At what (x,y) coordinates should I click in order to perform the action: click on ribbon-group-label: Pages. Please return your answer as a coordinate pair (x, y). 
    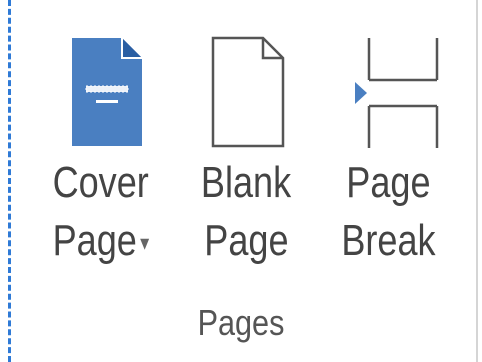
    Looking at the image, I should click on (241, 322).